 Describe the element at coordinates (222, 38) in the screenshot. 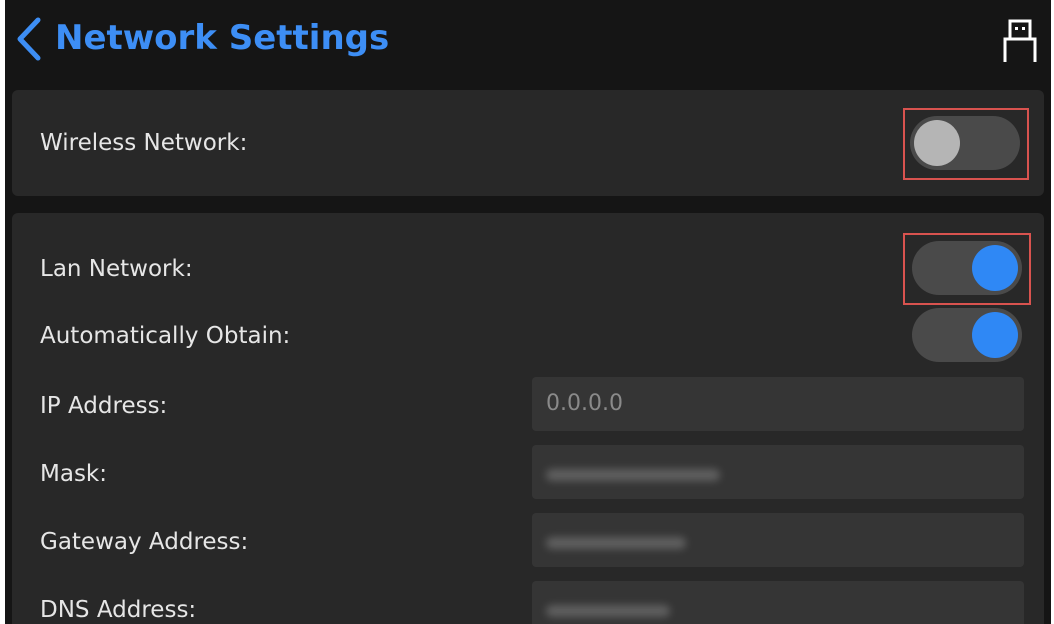

I see `page-title: Network Settings` at that location.